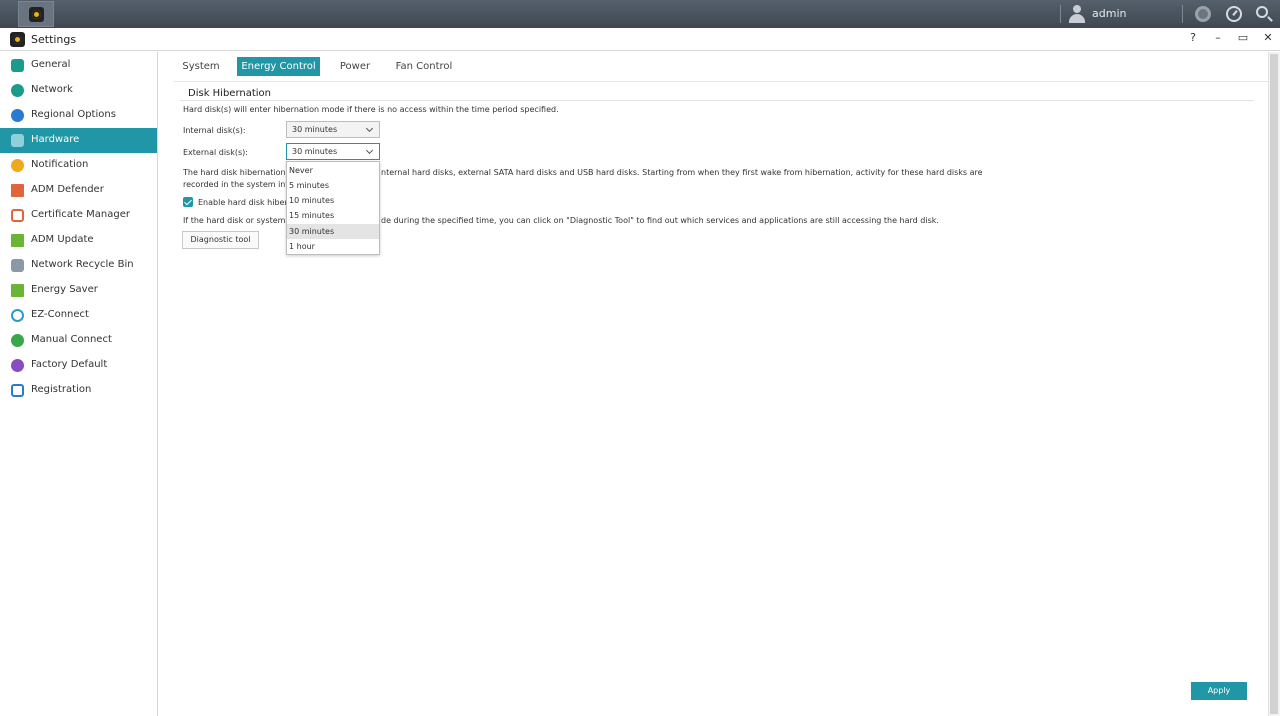  I want to click on sidebar-item-label: ADM Defender, so click(67, 189).